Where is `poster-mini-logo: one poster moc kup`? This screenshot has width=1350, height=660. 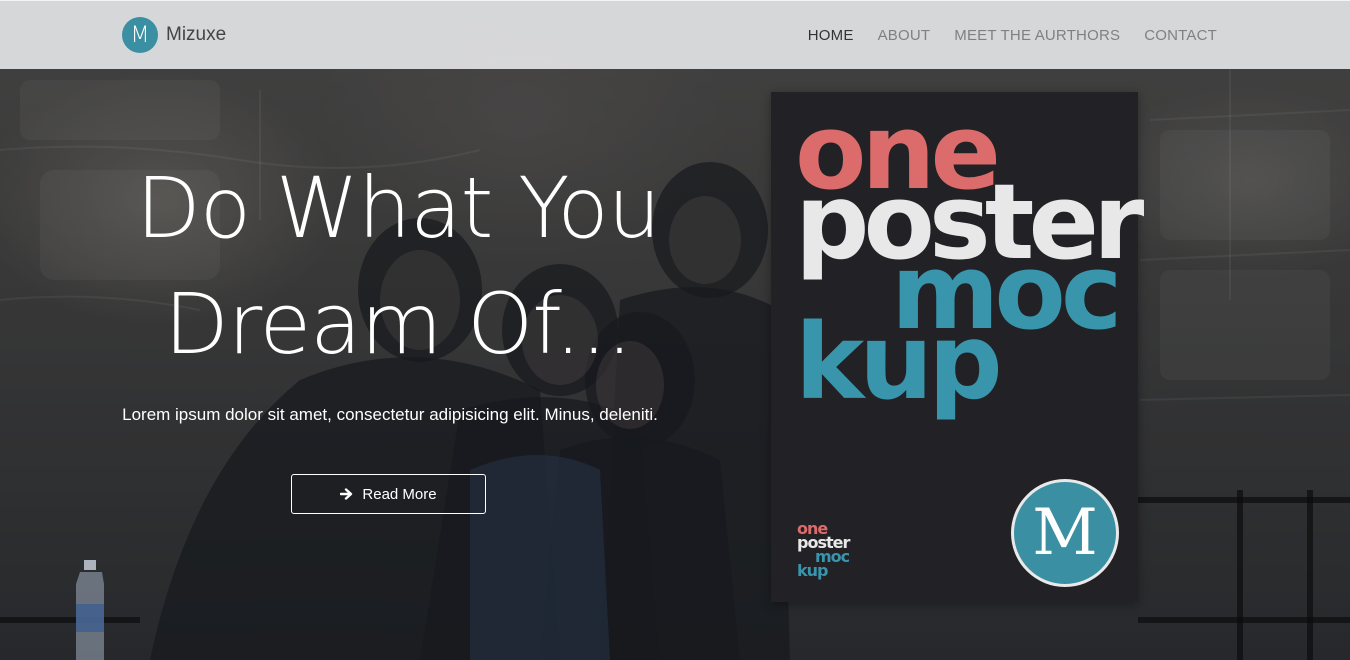 poster-mini-logo: one poster moc kup is located at coordinates (823, 550).